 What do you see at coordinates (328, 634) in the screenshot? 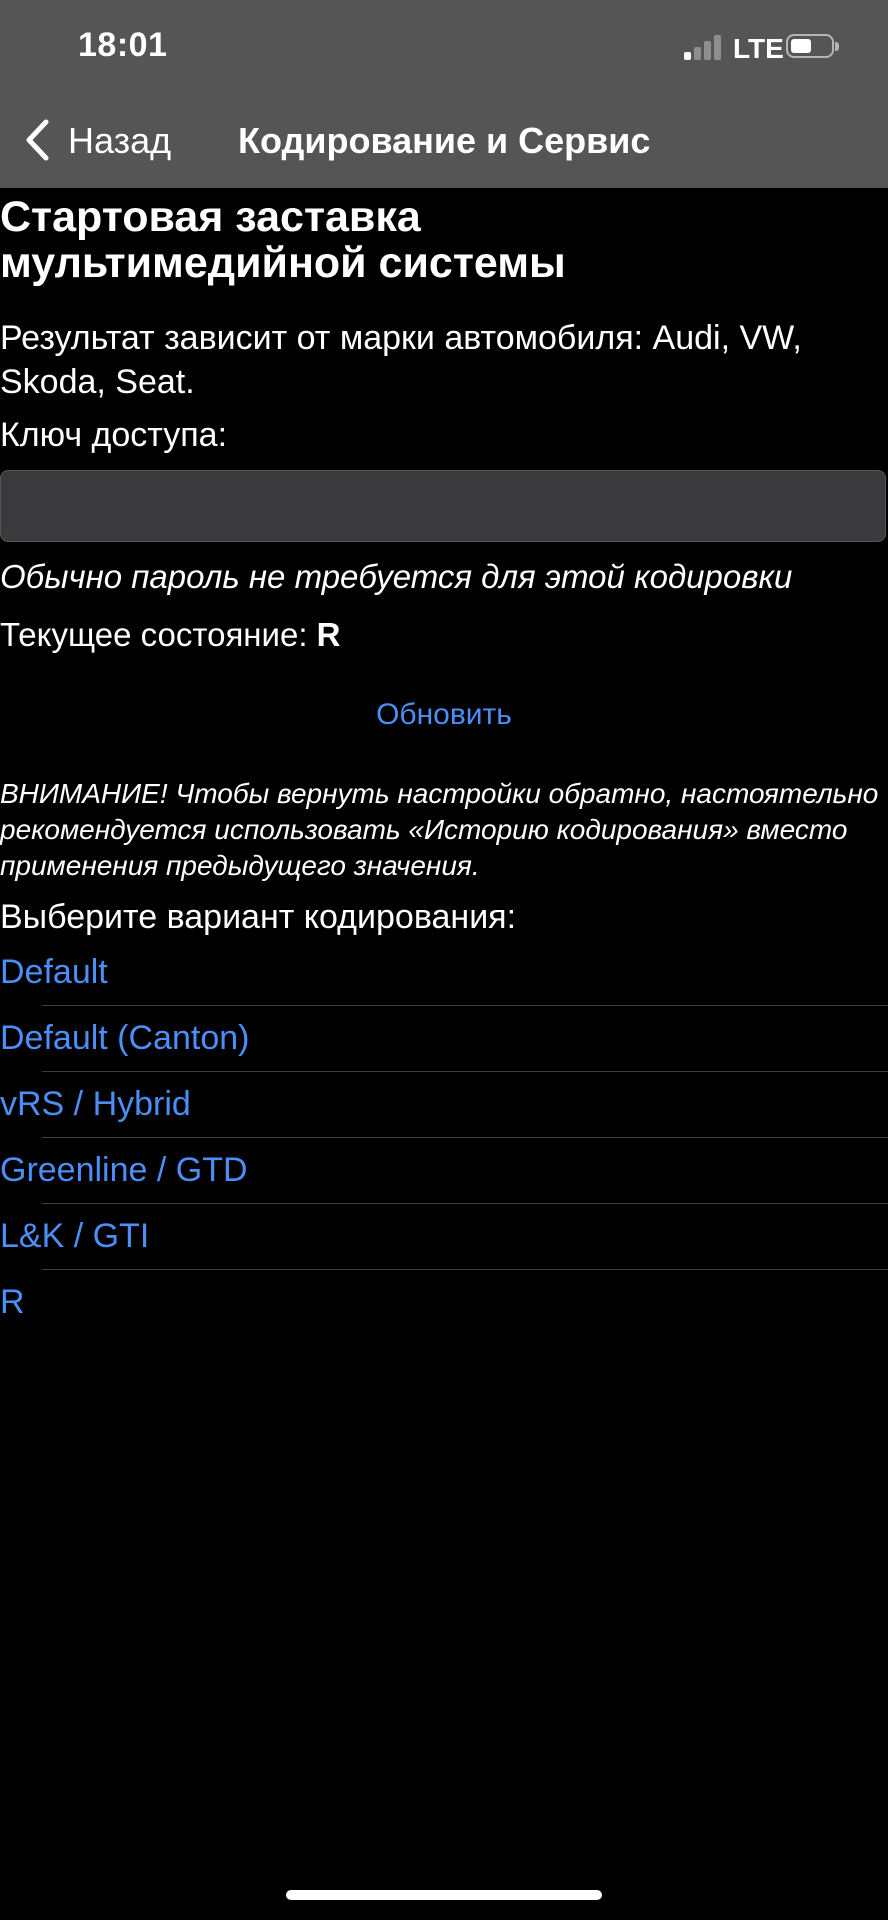
I see `current-state-value: R` at bounding box center [328, 634].